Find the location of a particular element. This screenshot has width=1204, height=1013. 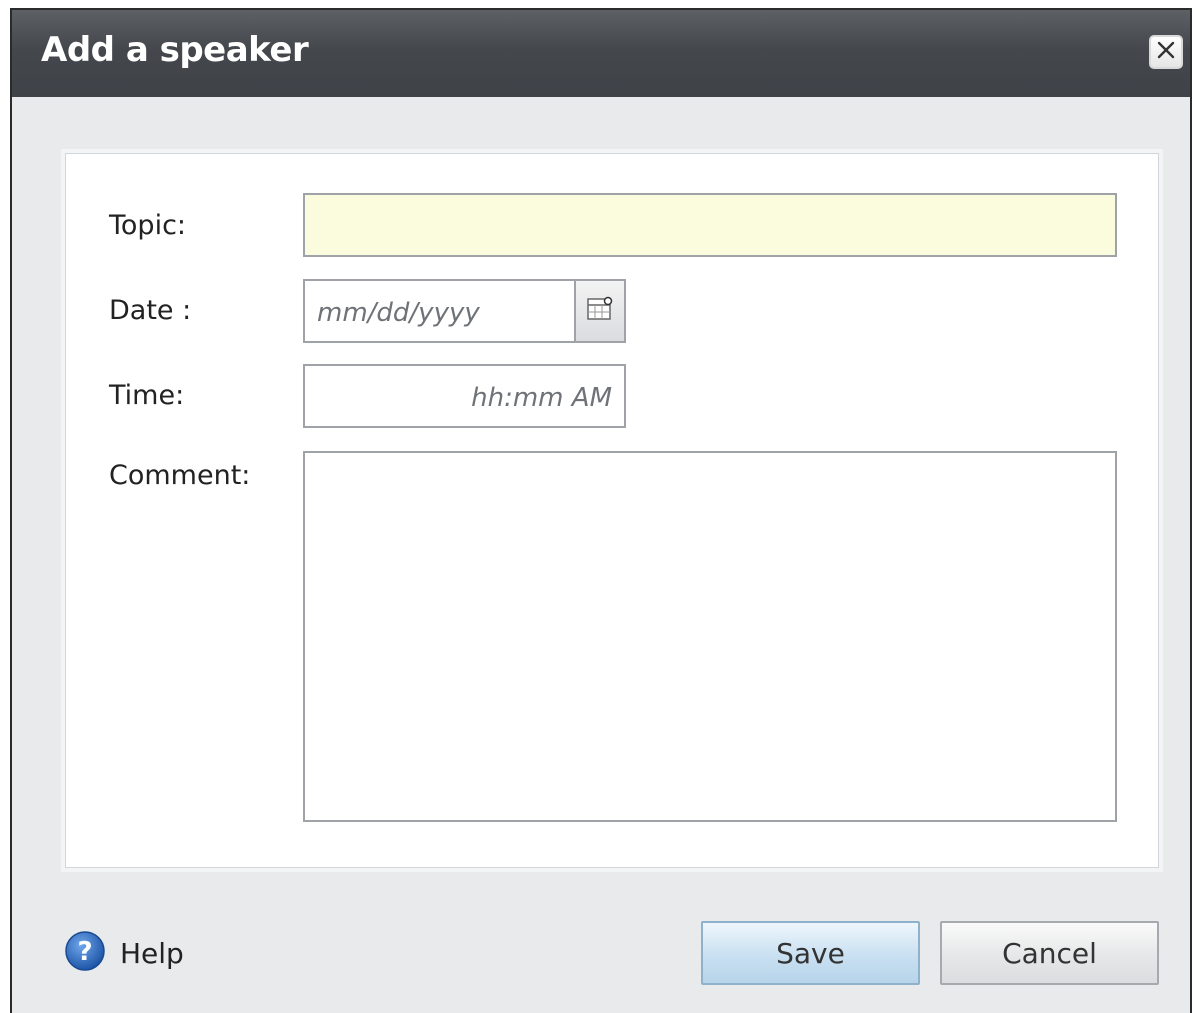

help-icon: ? is located at coordinates (85, 953).